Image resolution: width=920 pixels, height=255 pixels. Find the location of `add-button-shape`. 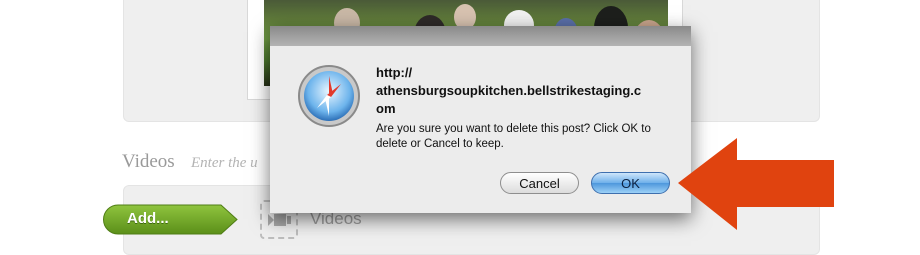

add-button-shape is located at coordinates (170, 219).